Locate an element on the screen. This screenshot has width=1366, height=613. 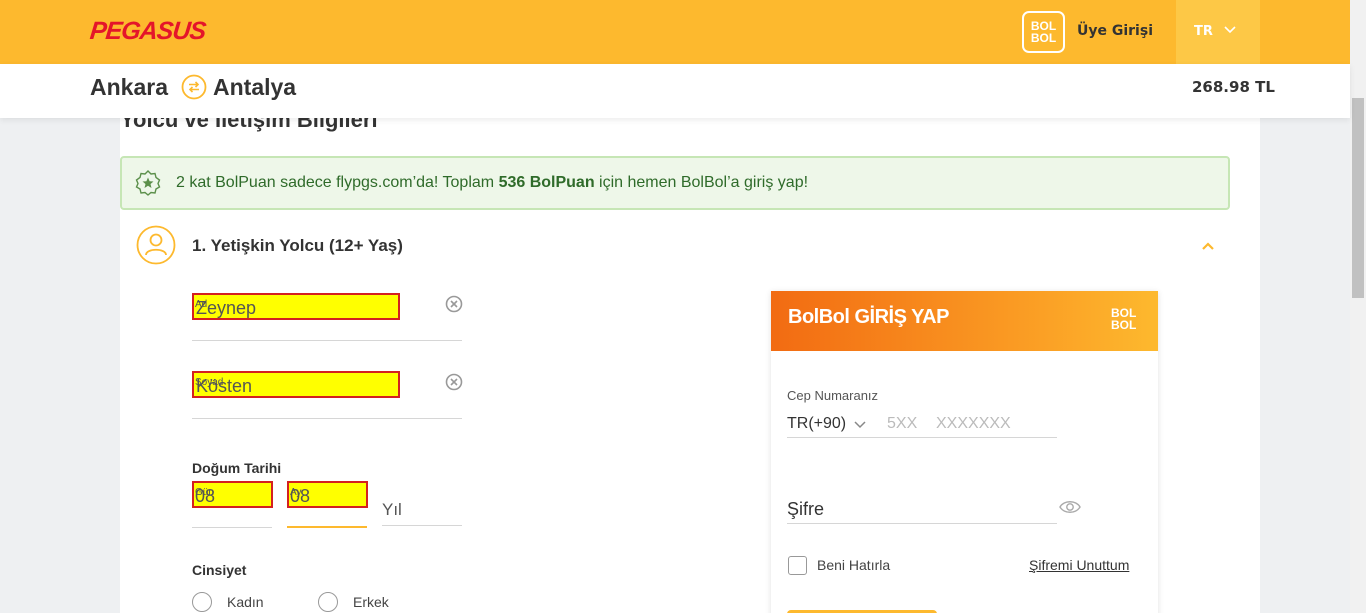
gender-male-radio is located at coordinates (328, 602).